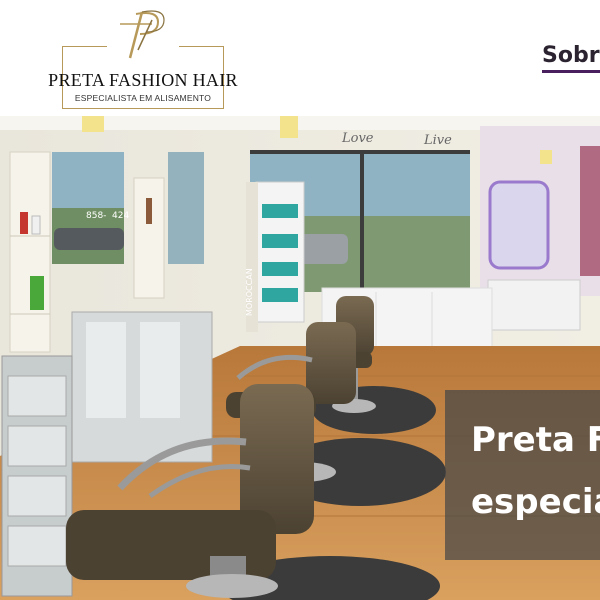 This screenshot has width=600, height=600. What do you see at coordinates (535, 502) in the screenshot?
I see `hero-caption-line2: especia` at bounding box center [535, 502].